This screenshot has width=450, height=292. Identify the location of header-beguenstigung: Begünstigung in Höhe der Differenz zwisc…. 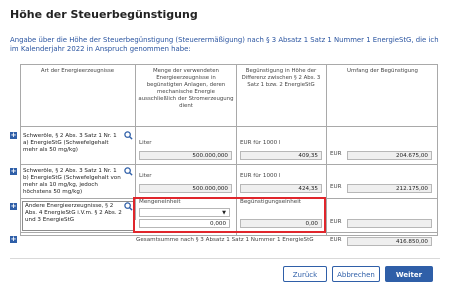
(281, 78).